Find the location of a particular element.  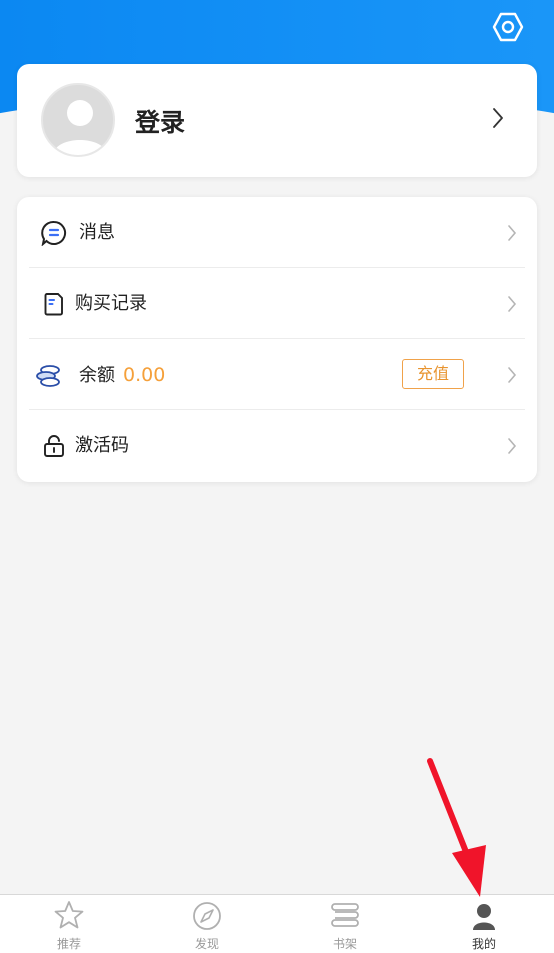

tab-label: 发现 is located at coordinates (206, 944).